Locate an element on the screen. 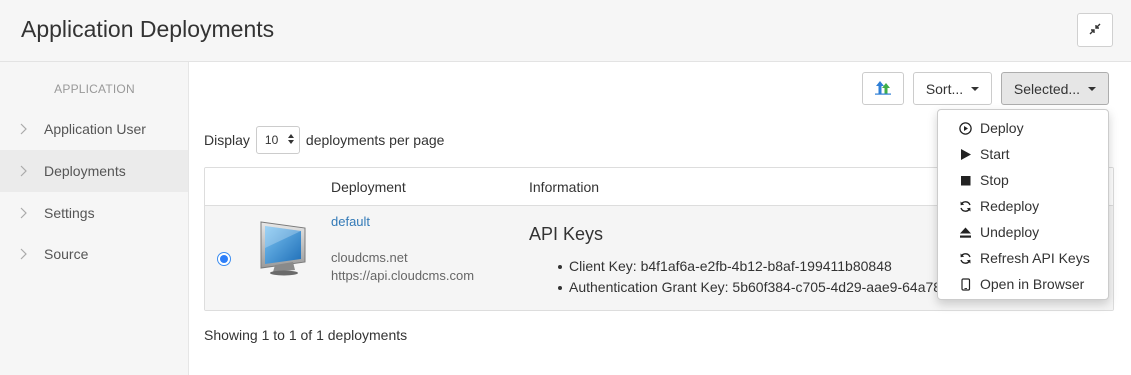 The width and height of the screenshot is (1131, 375). monitor-icon is located at coordinates (285, 249).